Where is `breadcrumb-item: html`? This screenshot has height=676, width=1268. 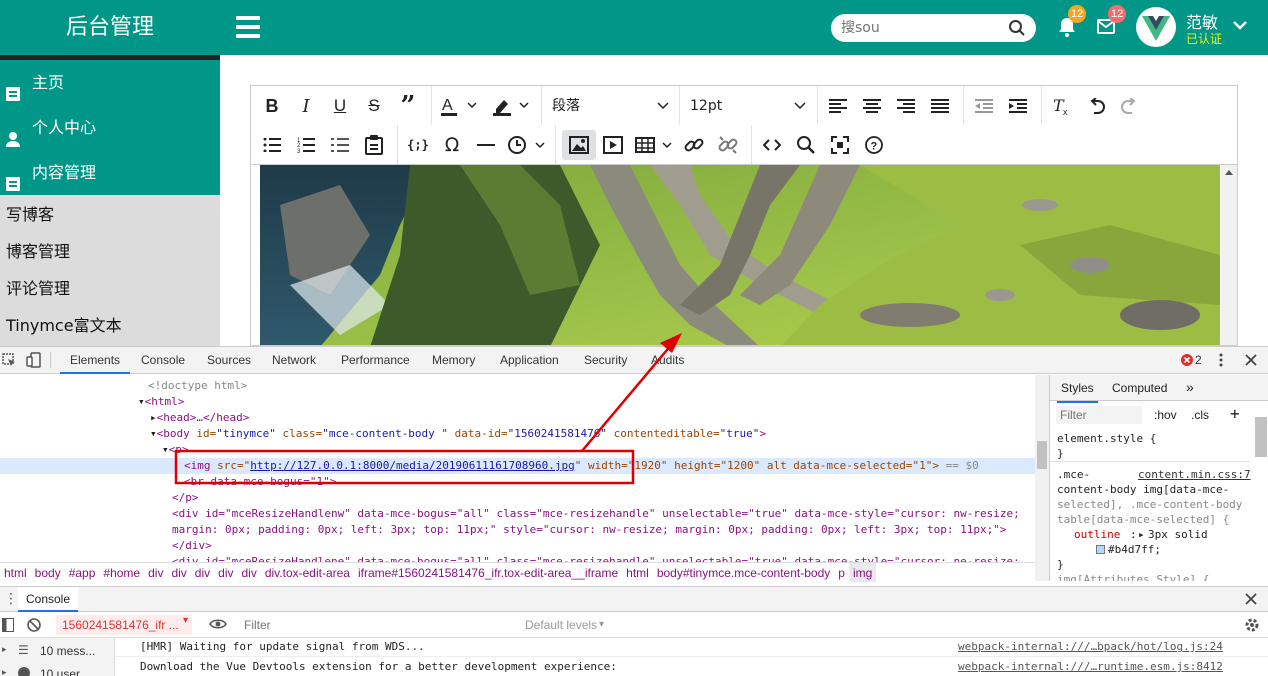
breadcrumb-item: html is located at coordinates (15, 572).